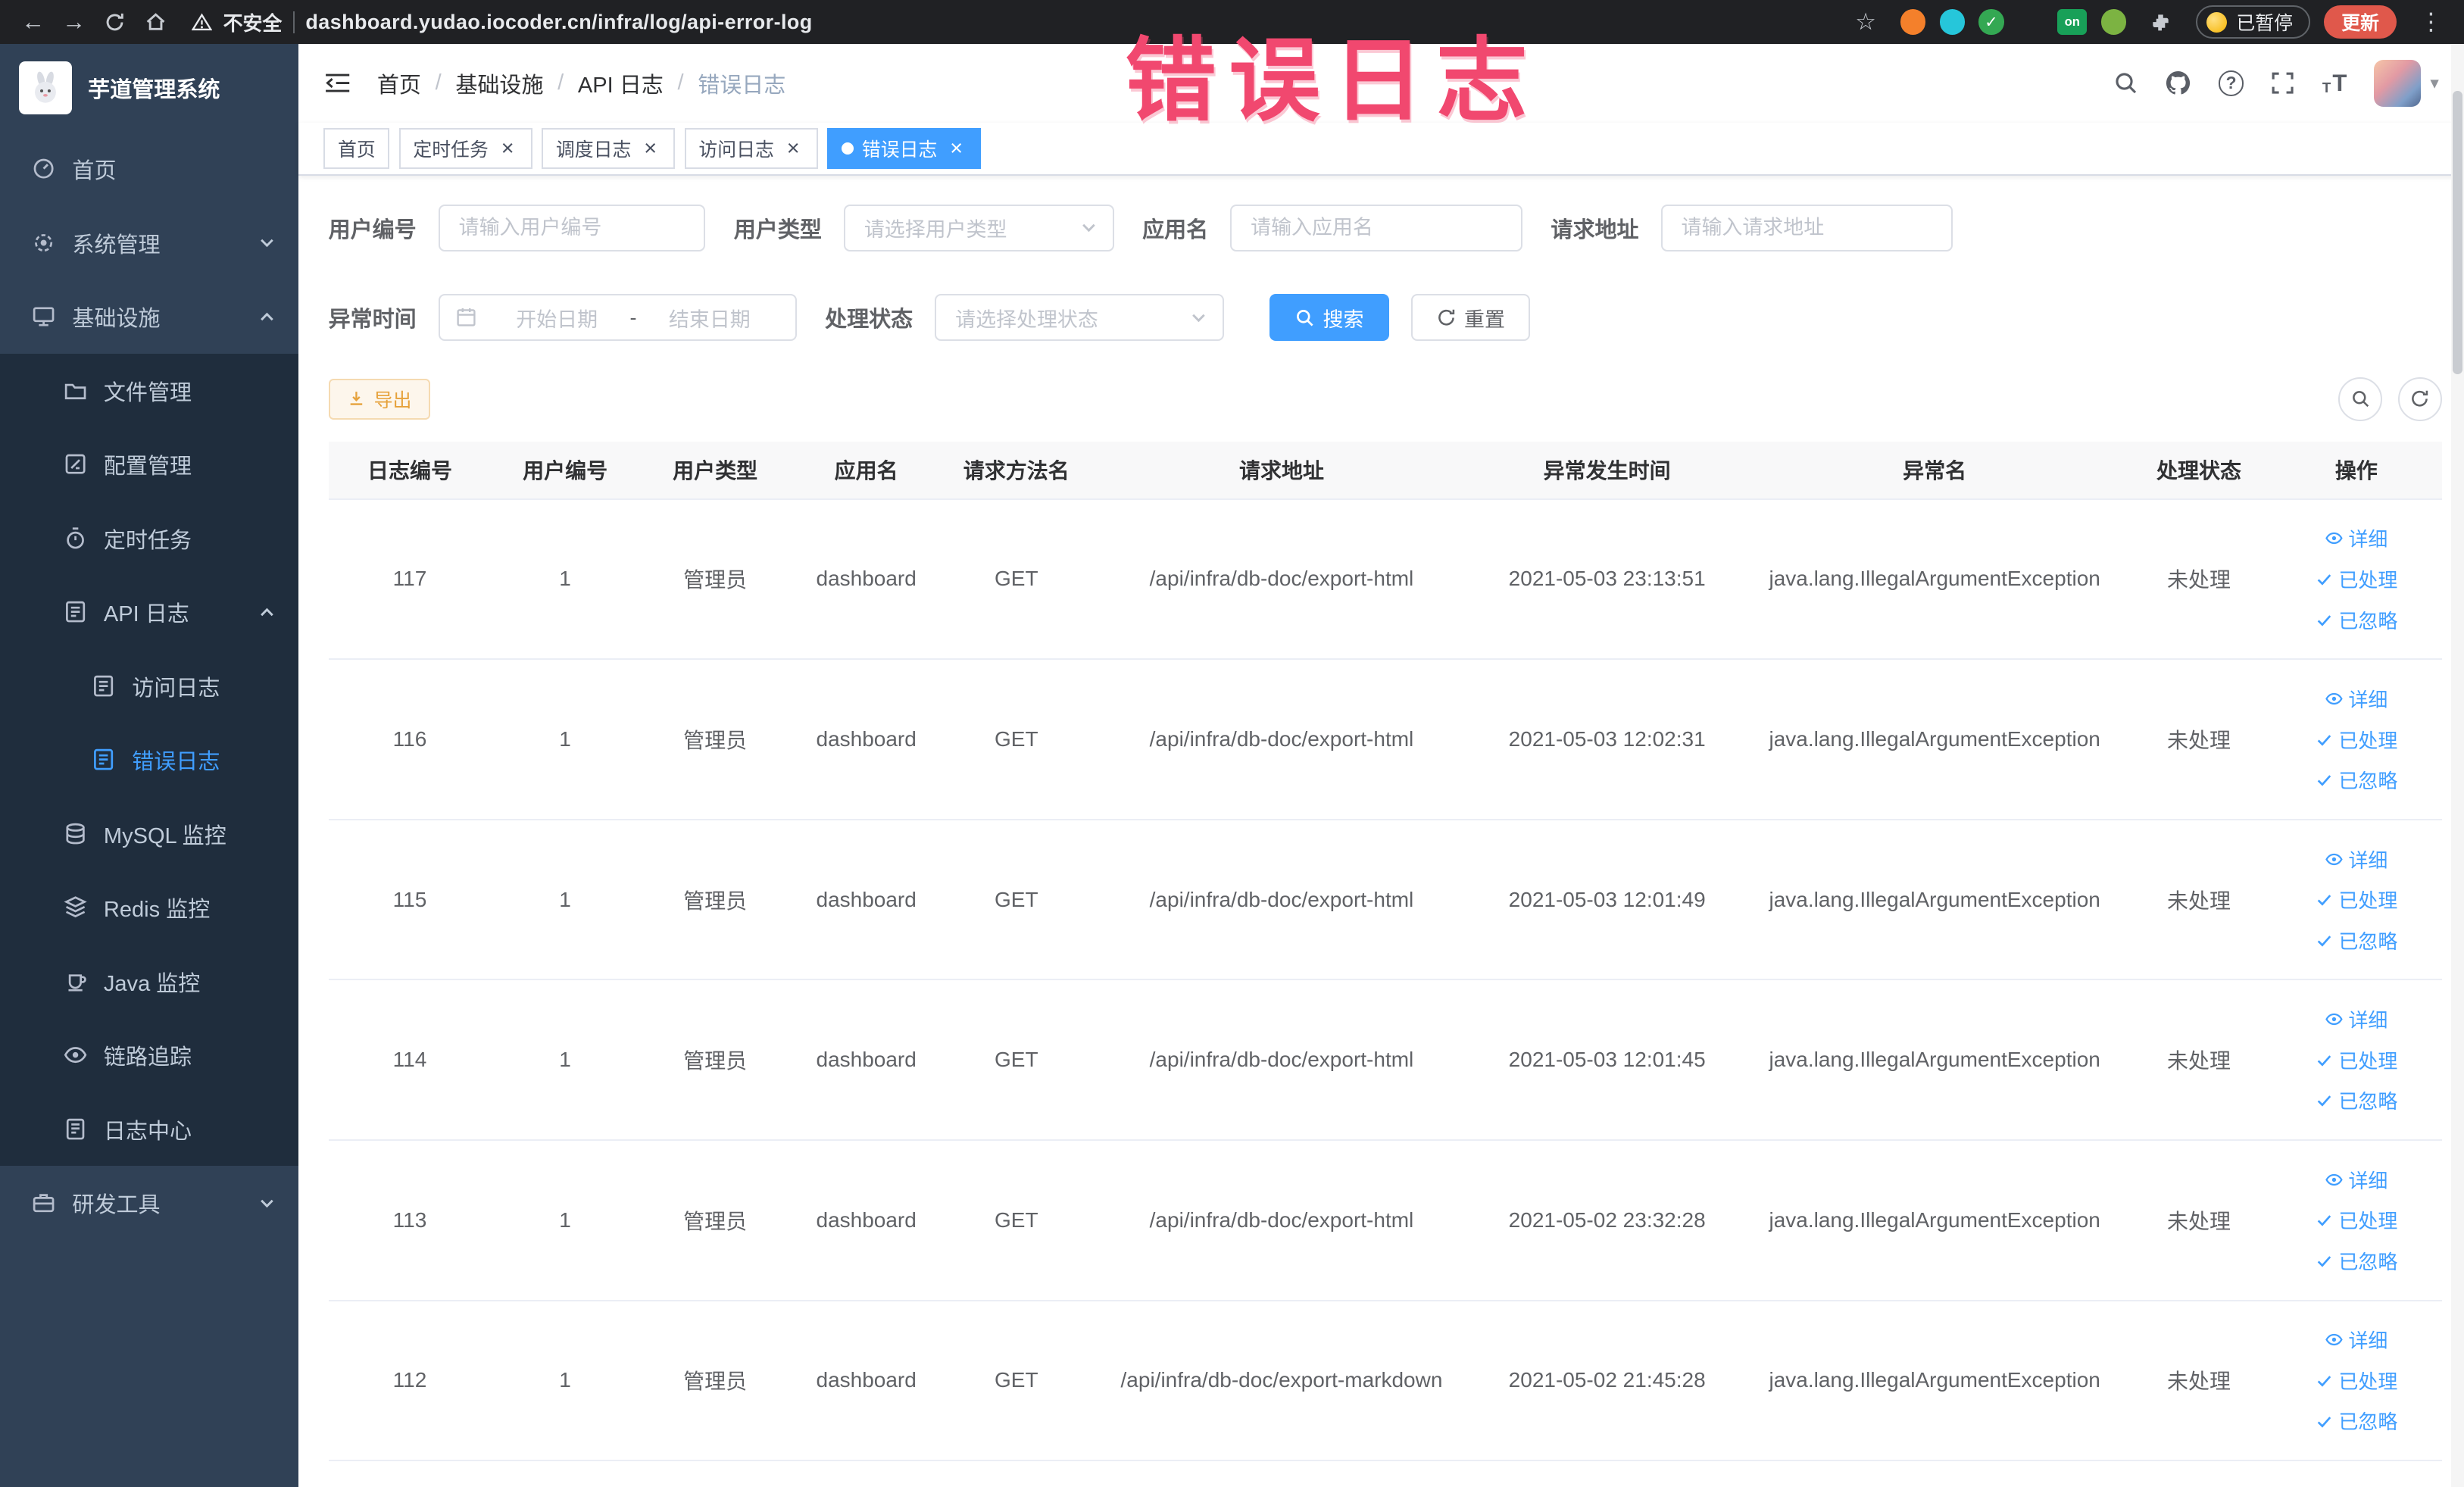  I want to click on sidebar-item-java-monitor: Java 监控, so click(149, 981).